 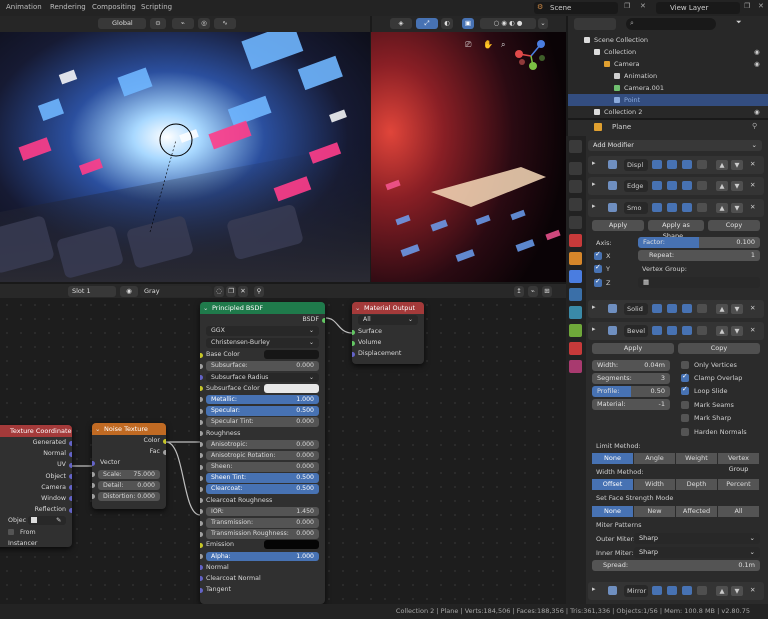 I want to click on noise-texture-header: ⌄ Noise Texture, so click(x=129, y=429).